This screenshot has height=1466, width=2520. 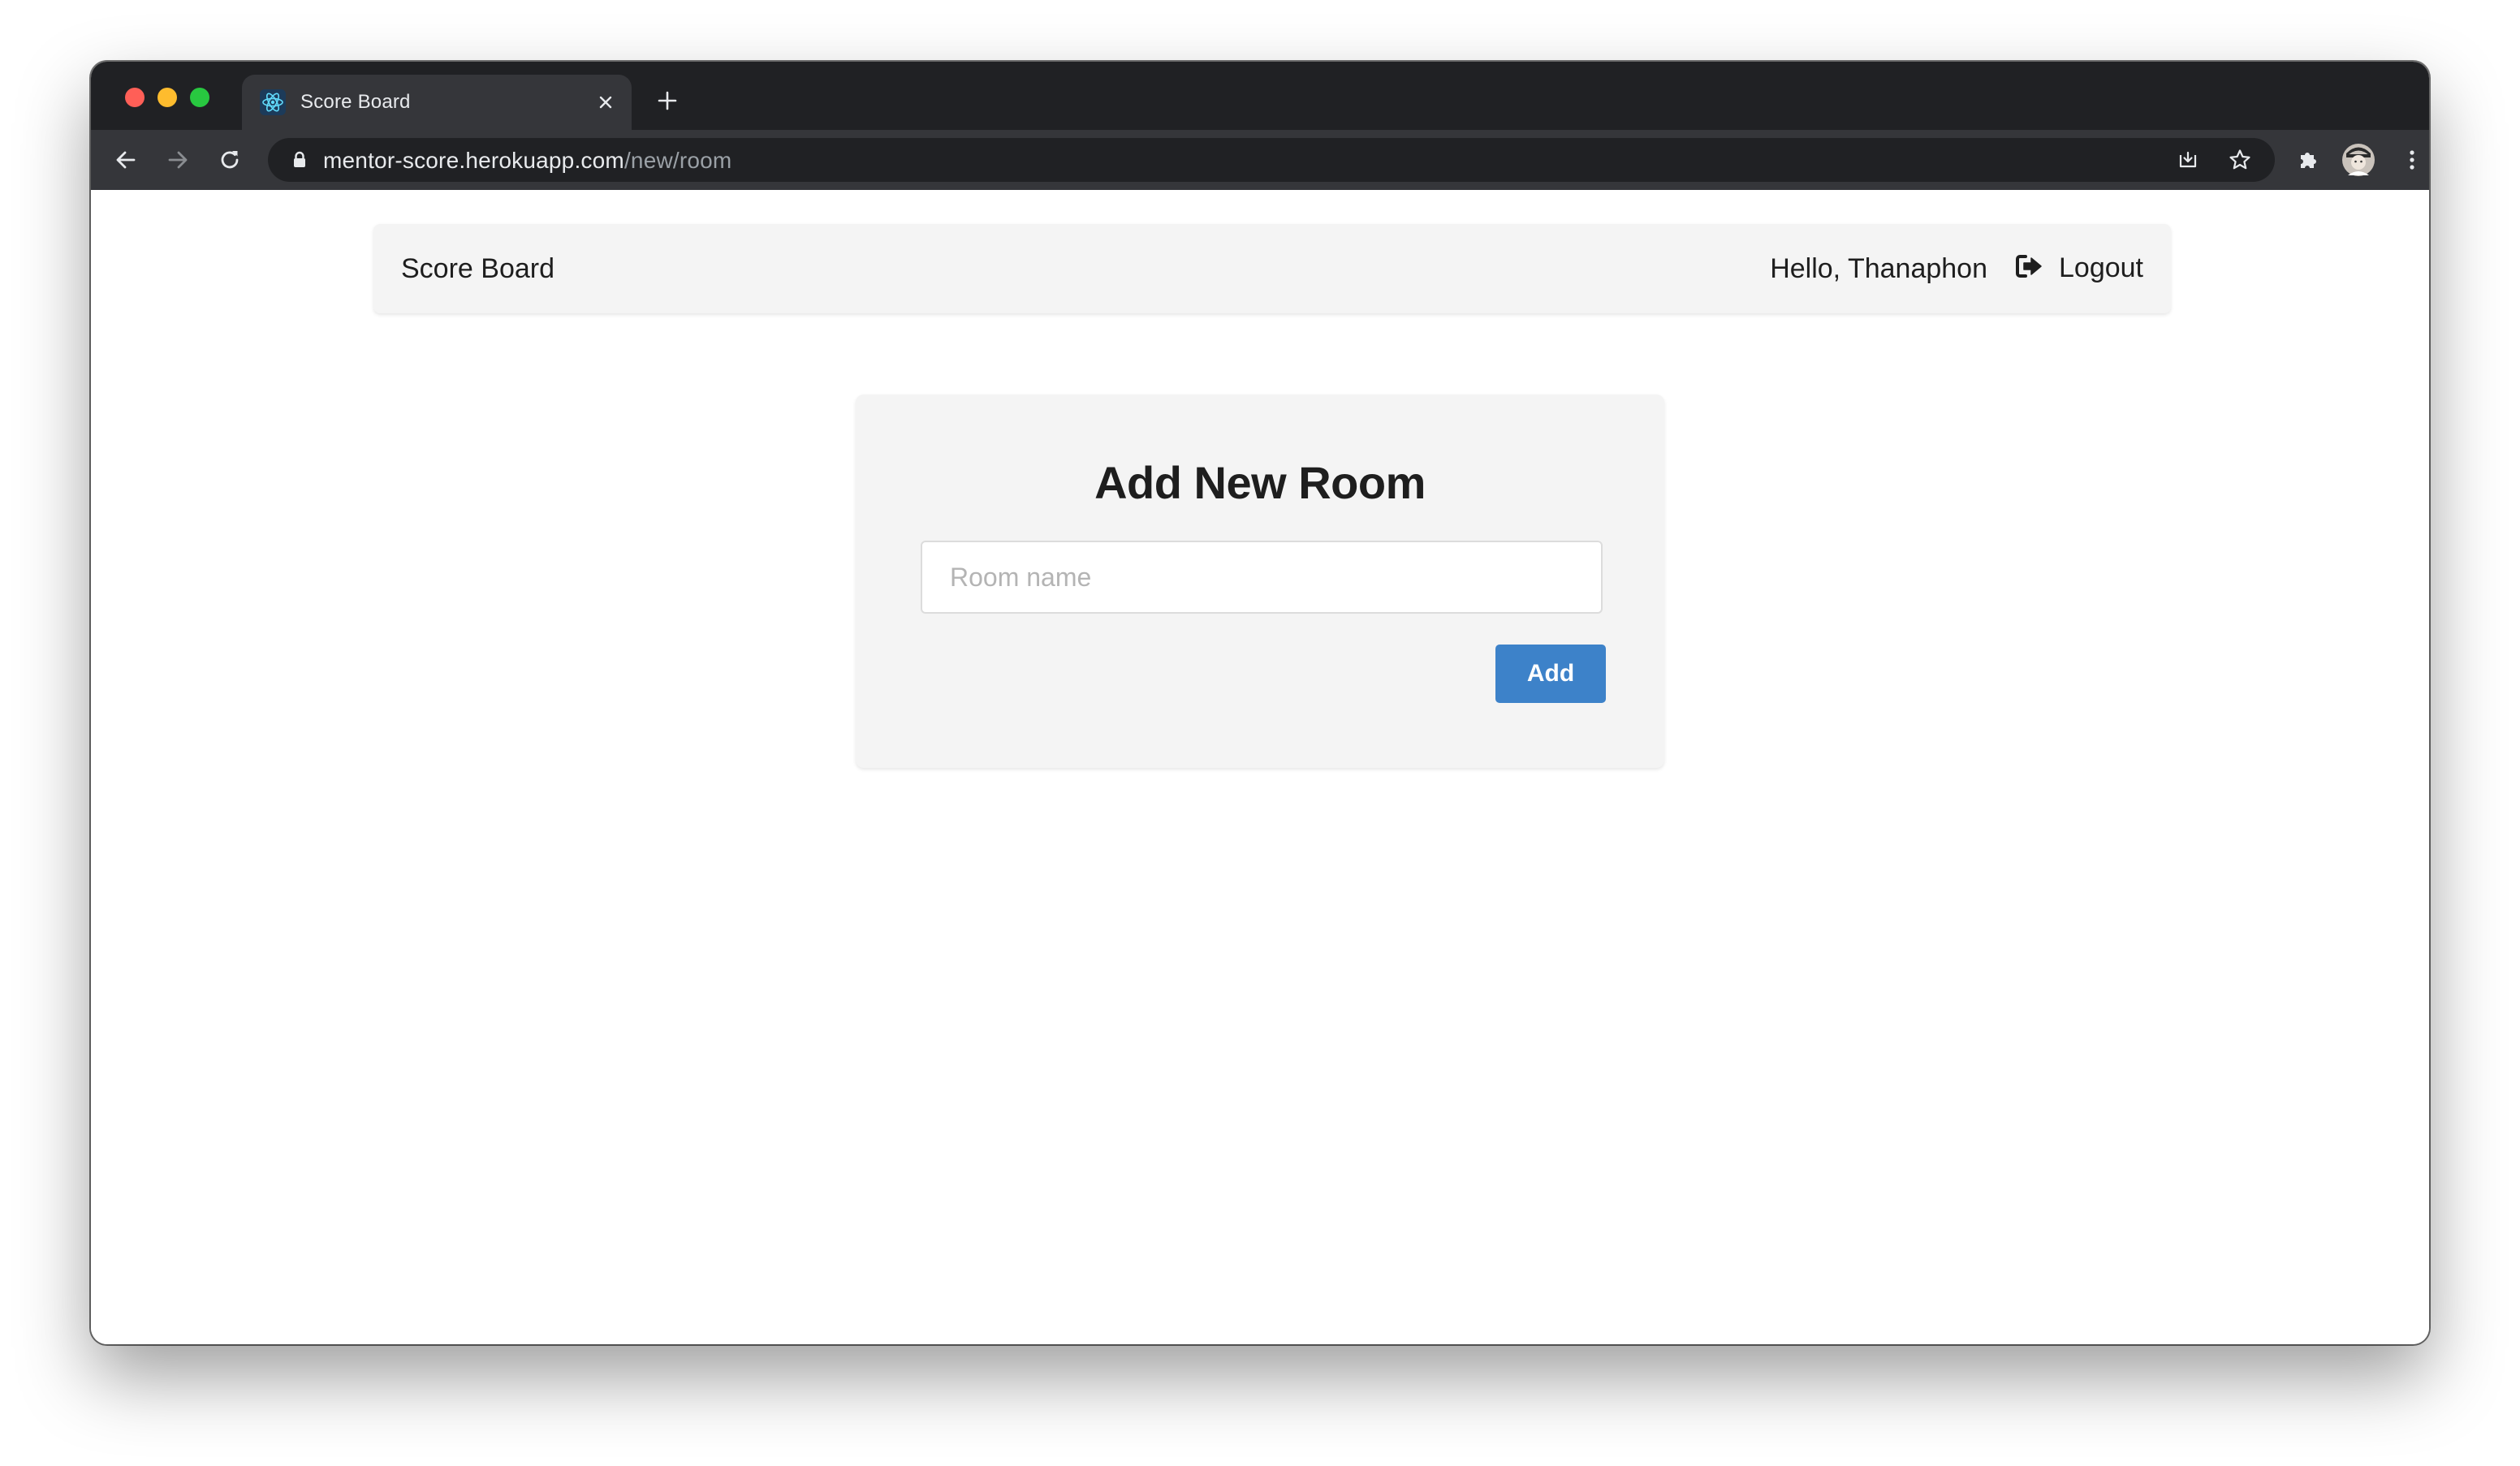 What do you see at coordinates (678, 160) in the screenshot?
I see `url-path: /new/room` at bounding box center [678, 160].